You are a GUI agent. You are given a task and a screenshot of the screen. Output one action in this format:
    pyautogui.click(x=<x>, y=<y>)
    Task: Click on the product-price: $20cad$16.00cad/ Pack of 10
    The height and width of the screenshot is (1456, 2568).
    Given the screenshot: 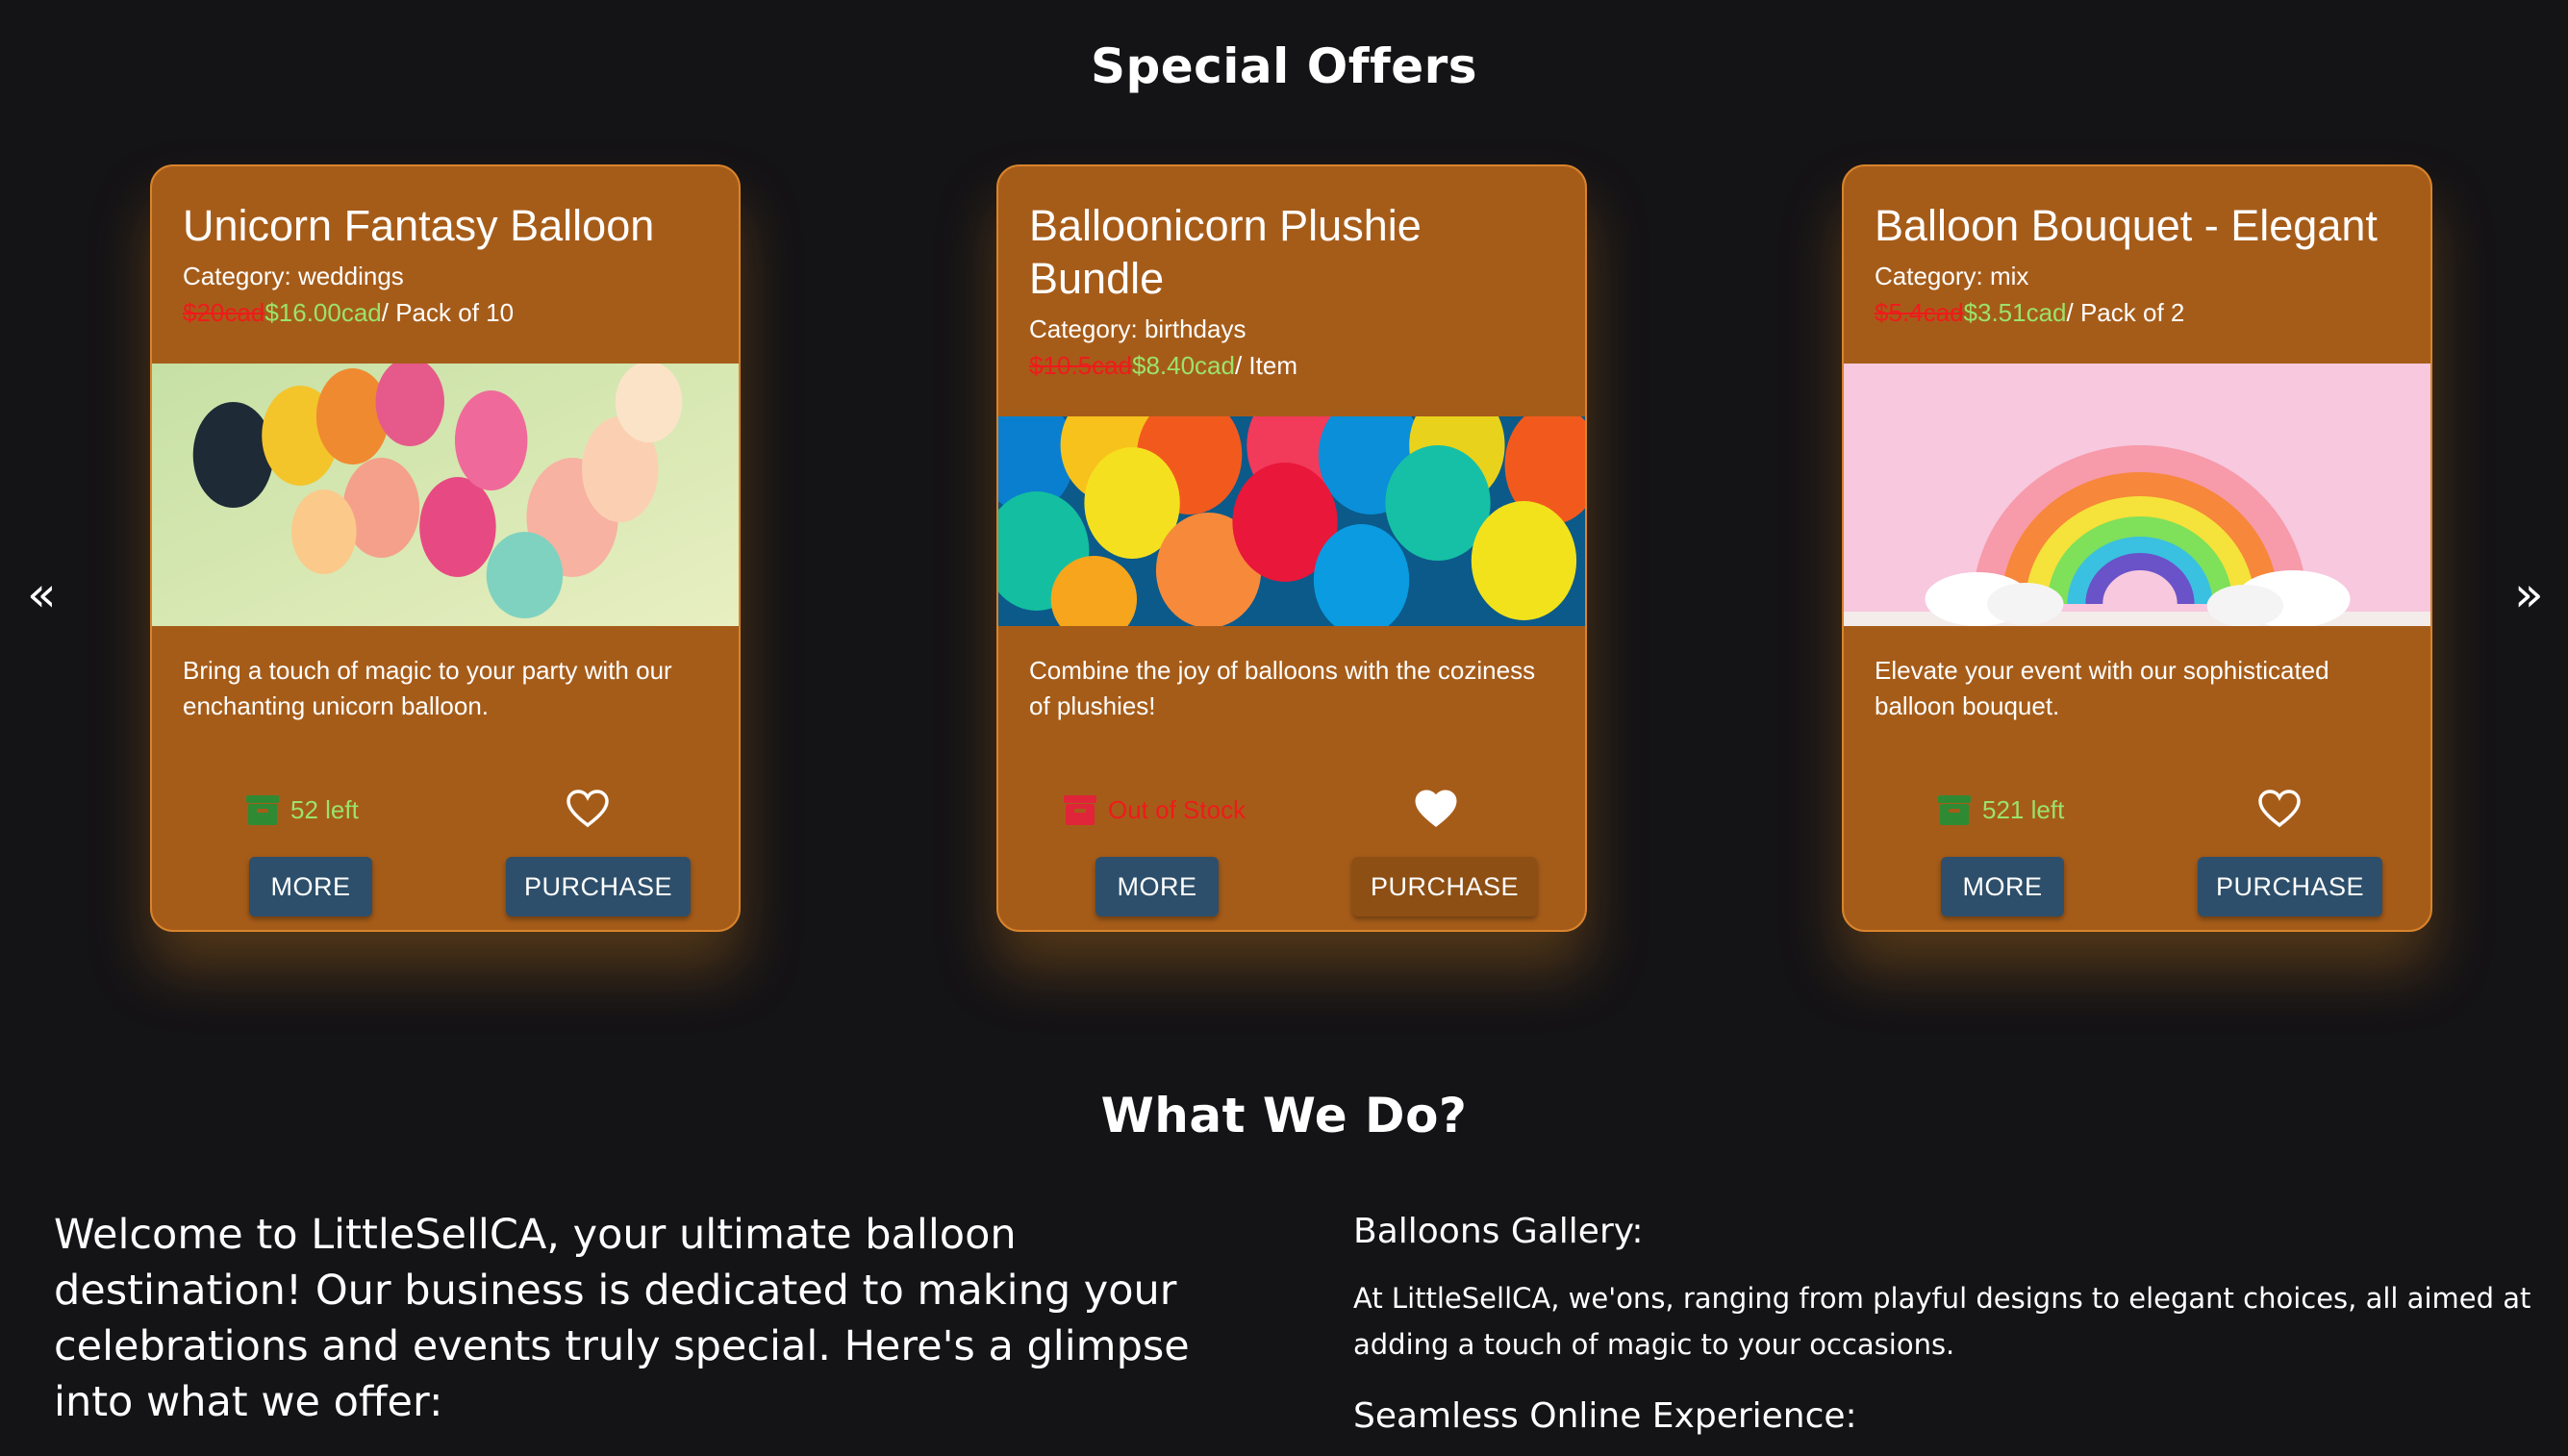 What is the action you would take?
    pyautogui.click(x=445, y=312)
    